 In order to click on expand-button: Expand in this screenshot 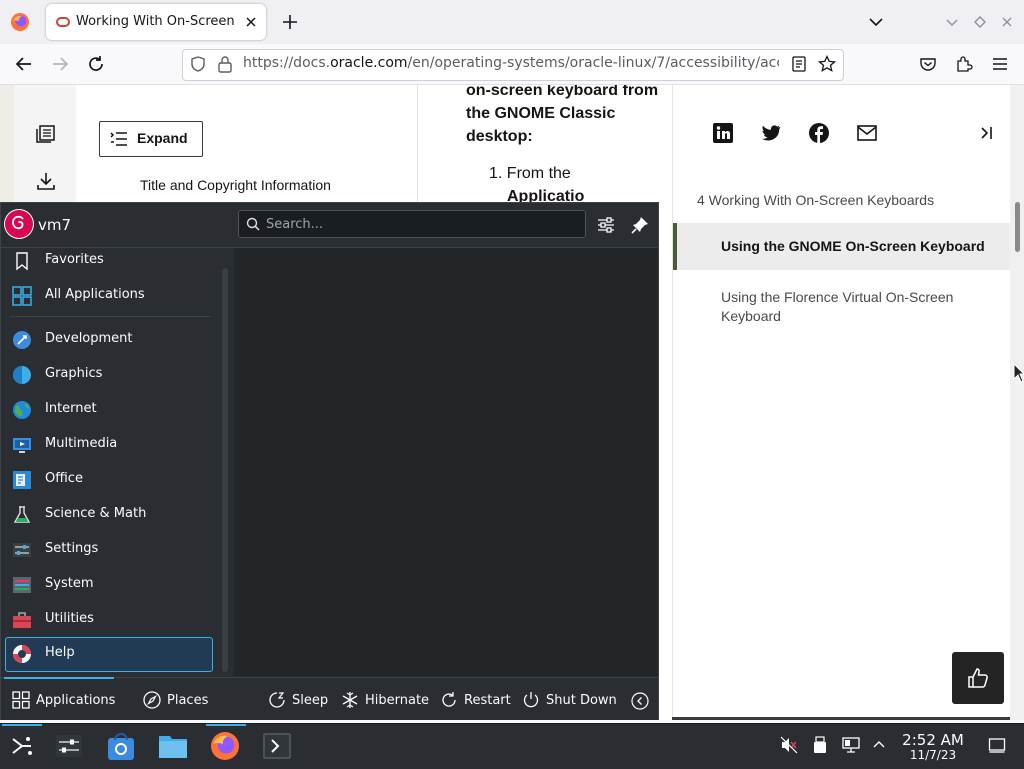, I will do `click(151, 139)`.